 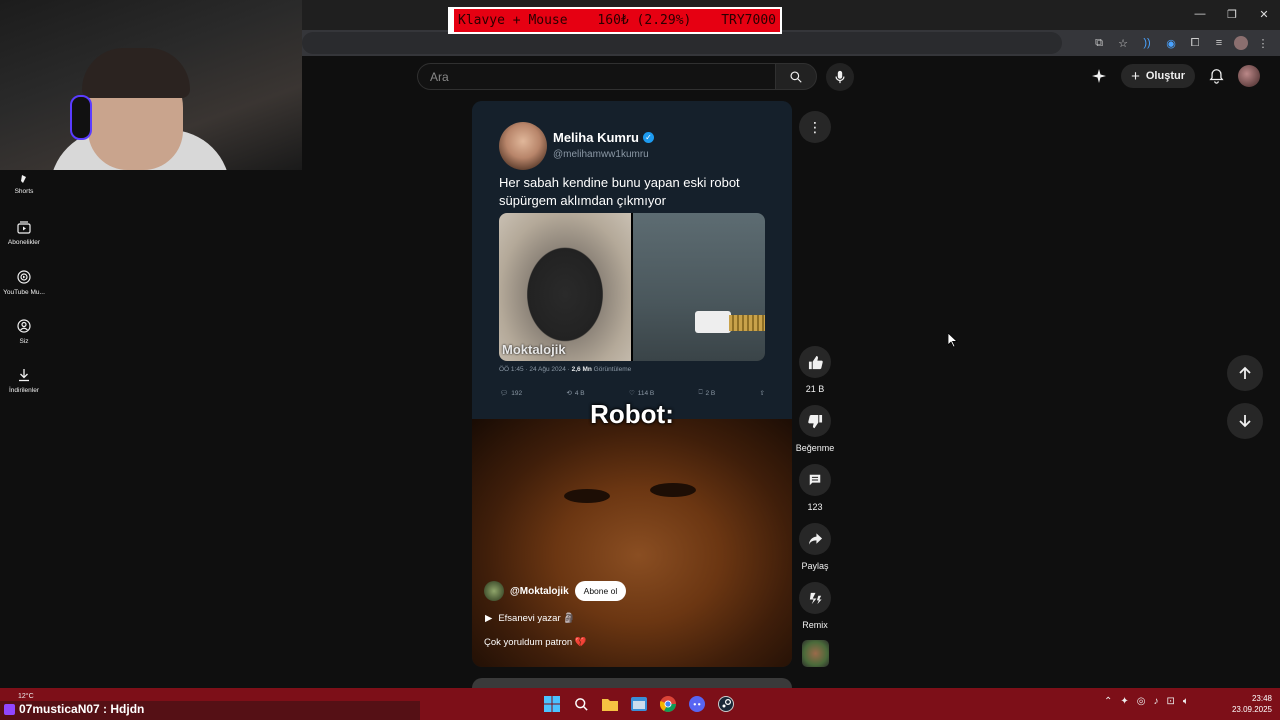 I want to click on thumbs-down-icon, so click(x=814, y=421).